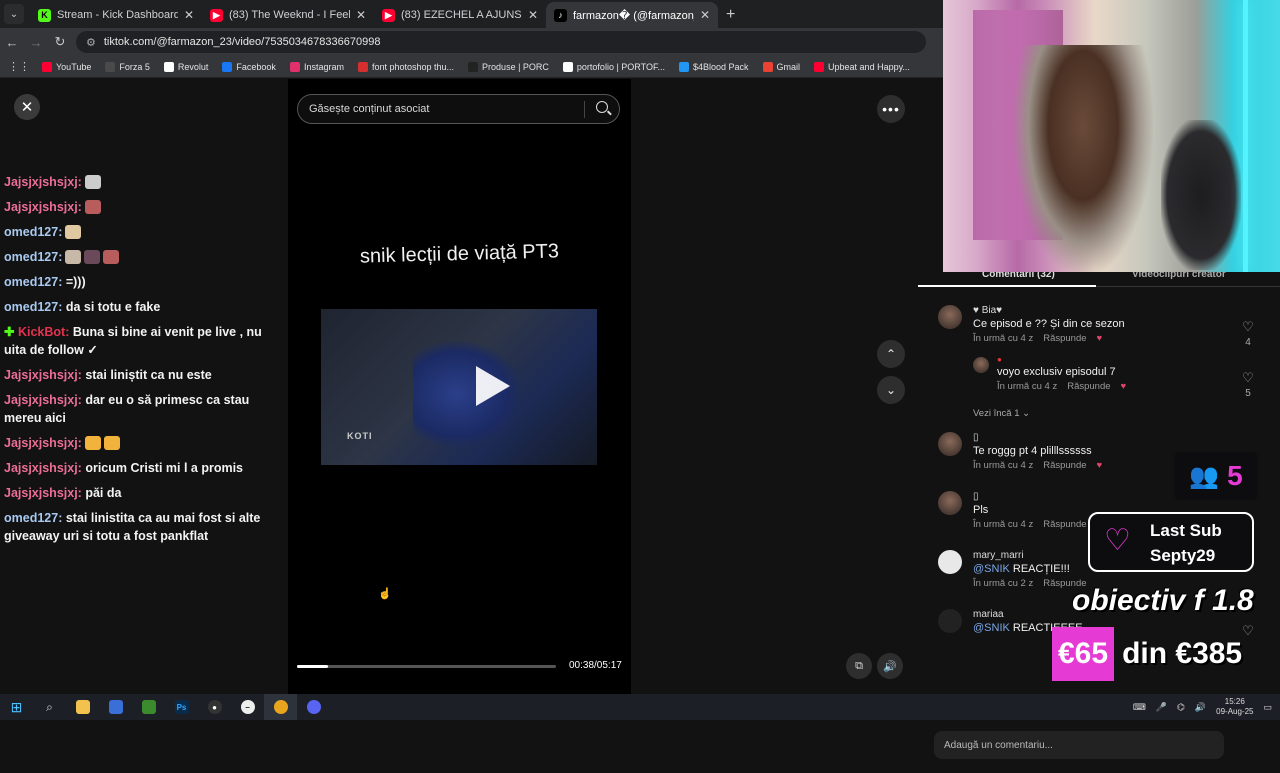 The image size is (1280, 773). Describe the element at coordinates (891, 390) in the screenshot. I see `next-video-button: ⌄` at that location.